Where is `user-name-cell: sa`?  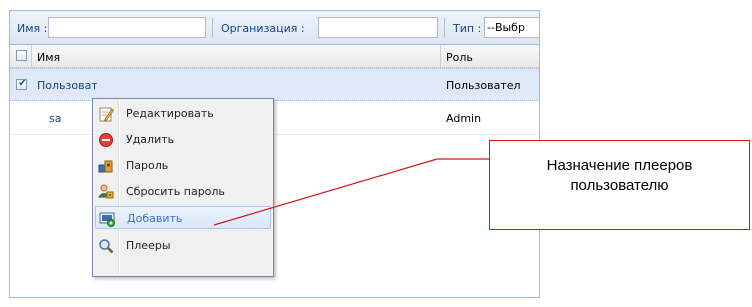
user-name-cell: sa is located at coordinates (55, 118).